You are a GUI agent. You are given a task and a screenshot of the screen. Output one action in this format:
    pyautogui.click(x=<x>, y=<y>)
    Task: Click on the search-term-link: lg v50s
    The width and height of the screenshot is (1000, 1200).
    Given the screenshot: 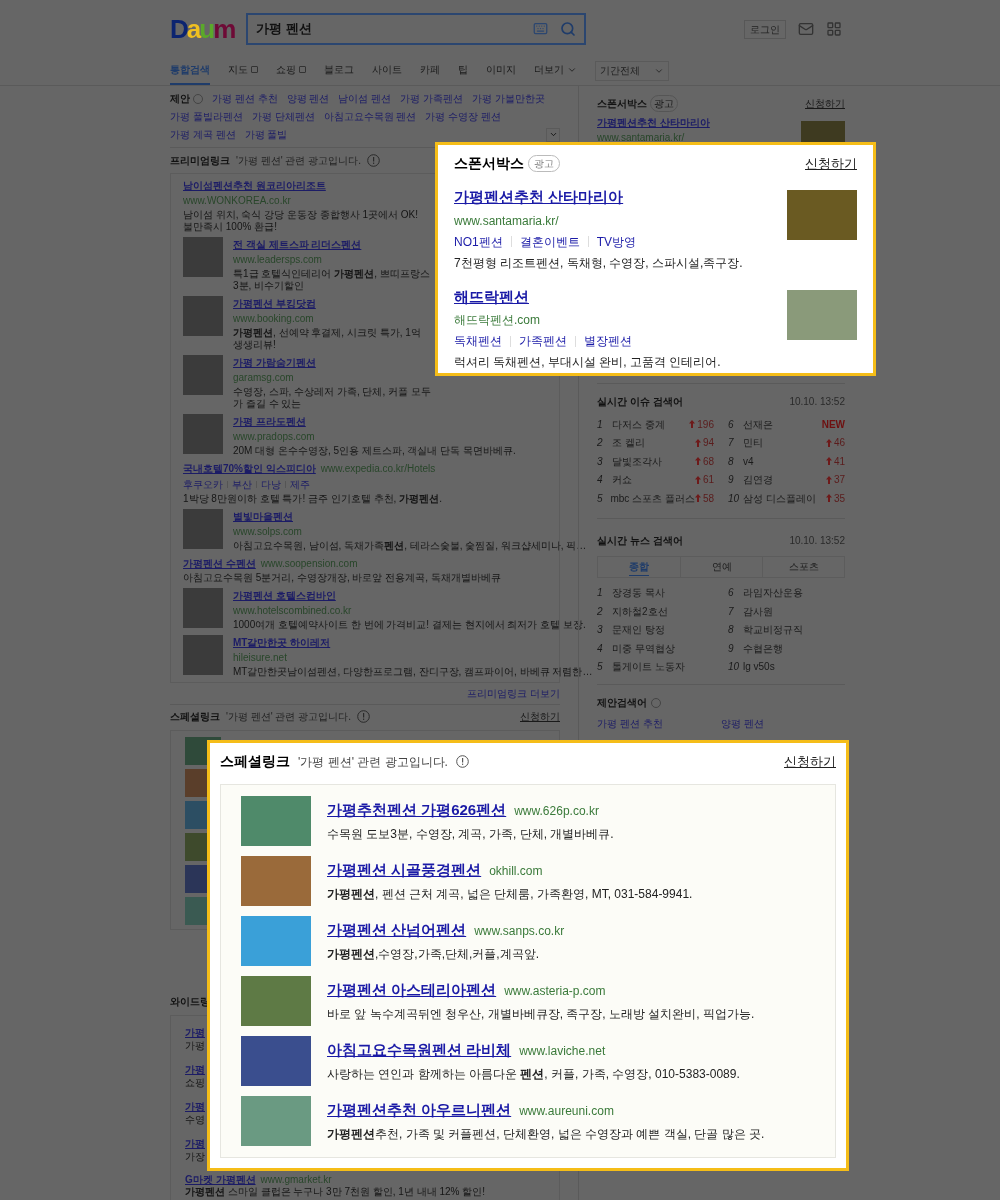 What is the action you would take?
    pyautogui.click(x=759, y=667)
    